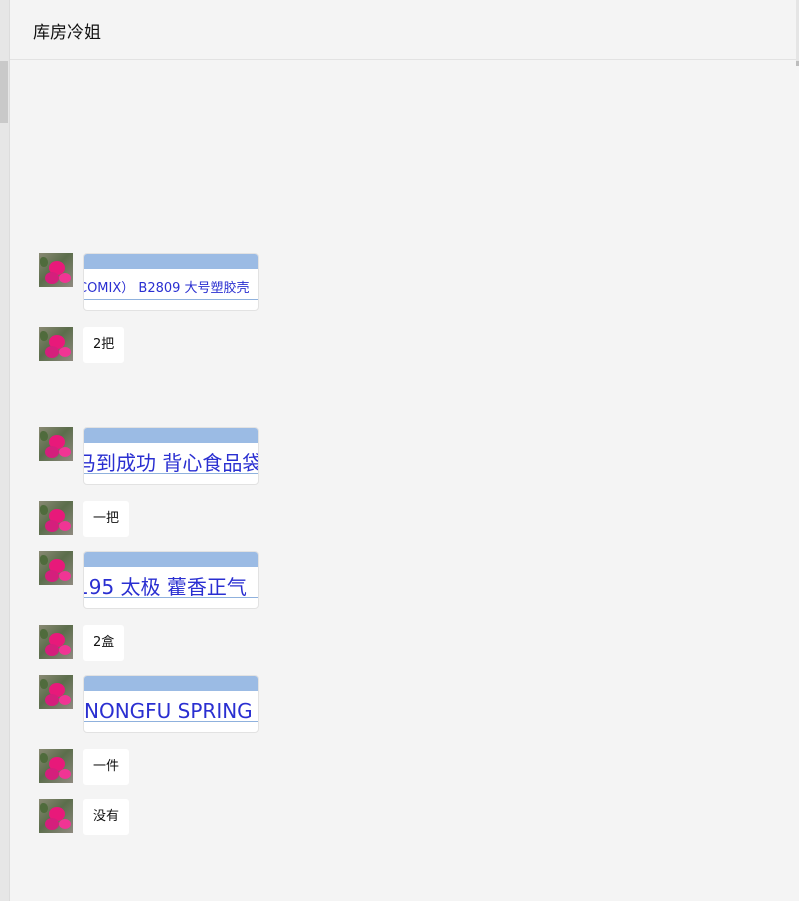  Describe the element at coordinates (168, 711) in the screenshot. I see `card-text: NONGFU SPRING` at that location.